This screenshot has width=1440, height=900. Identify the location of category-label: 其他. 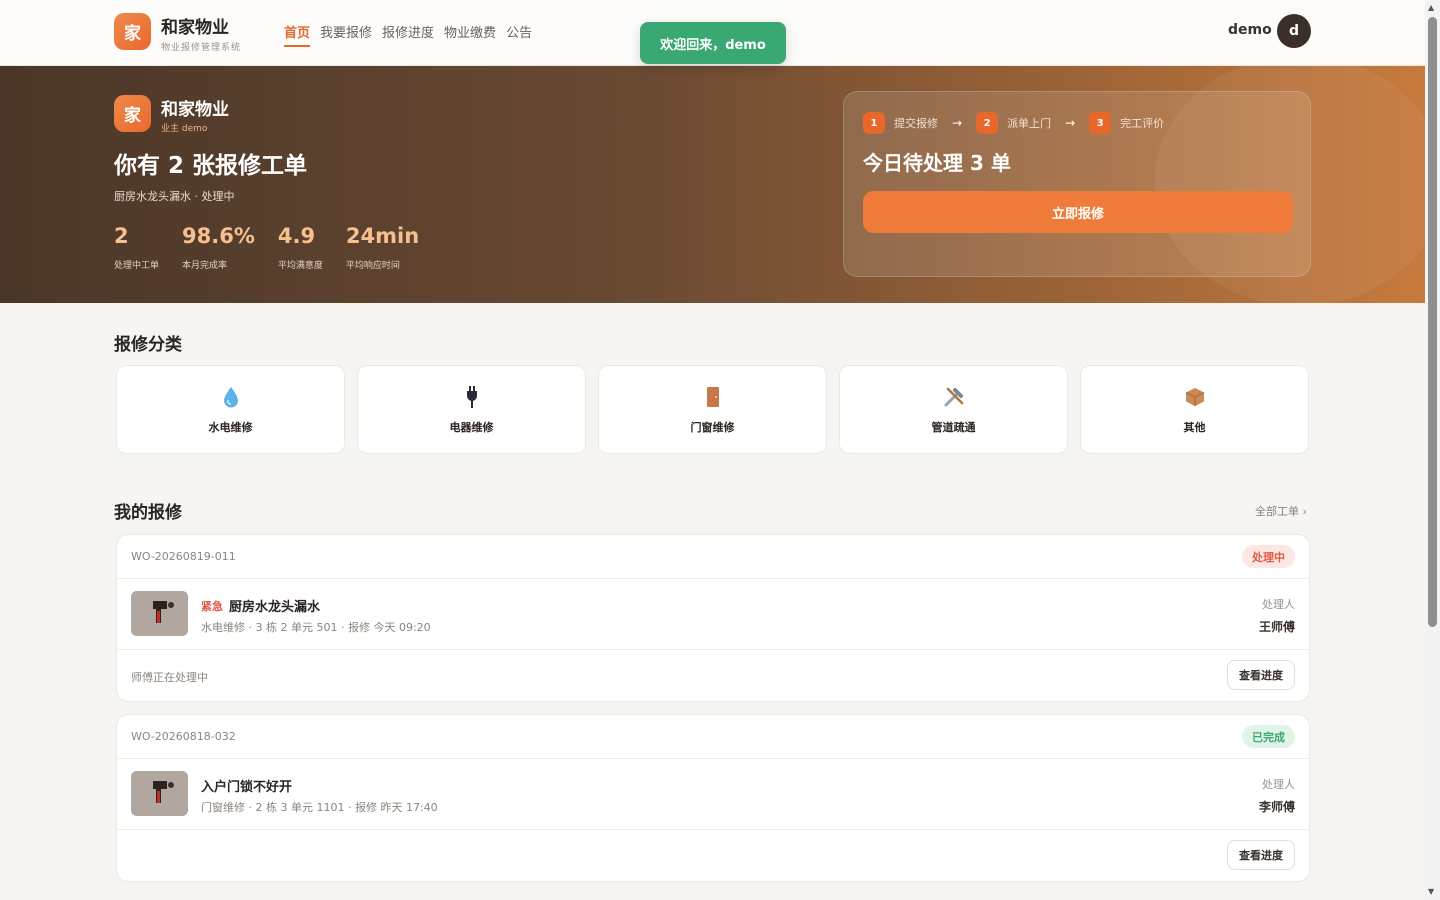
(1194, 427).